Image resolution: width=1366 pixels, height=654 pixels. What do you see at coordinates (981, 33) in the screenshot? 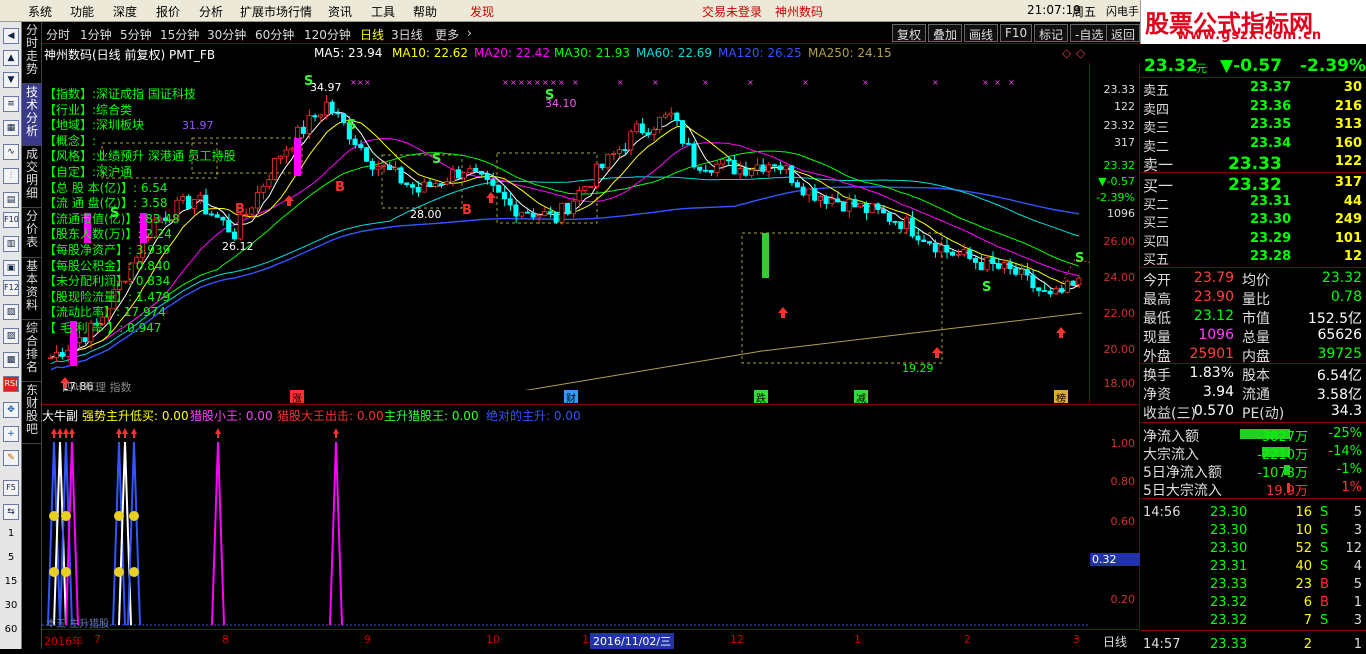
I see `draw-line-button: 画线` at bounding box center [981, 33].